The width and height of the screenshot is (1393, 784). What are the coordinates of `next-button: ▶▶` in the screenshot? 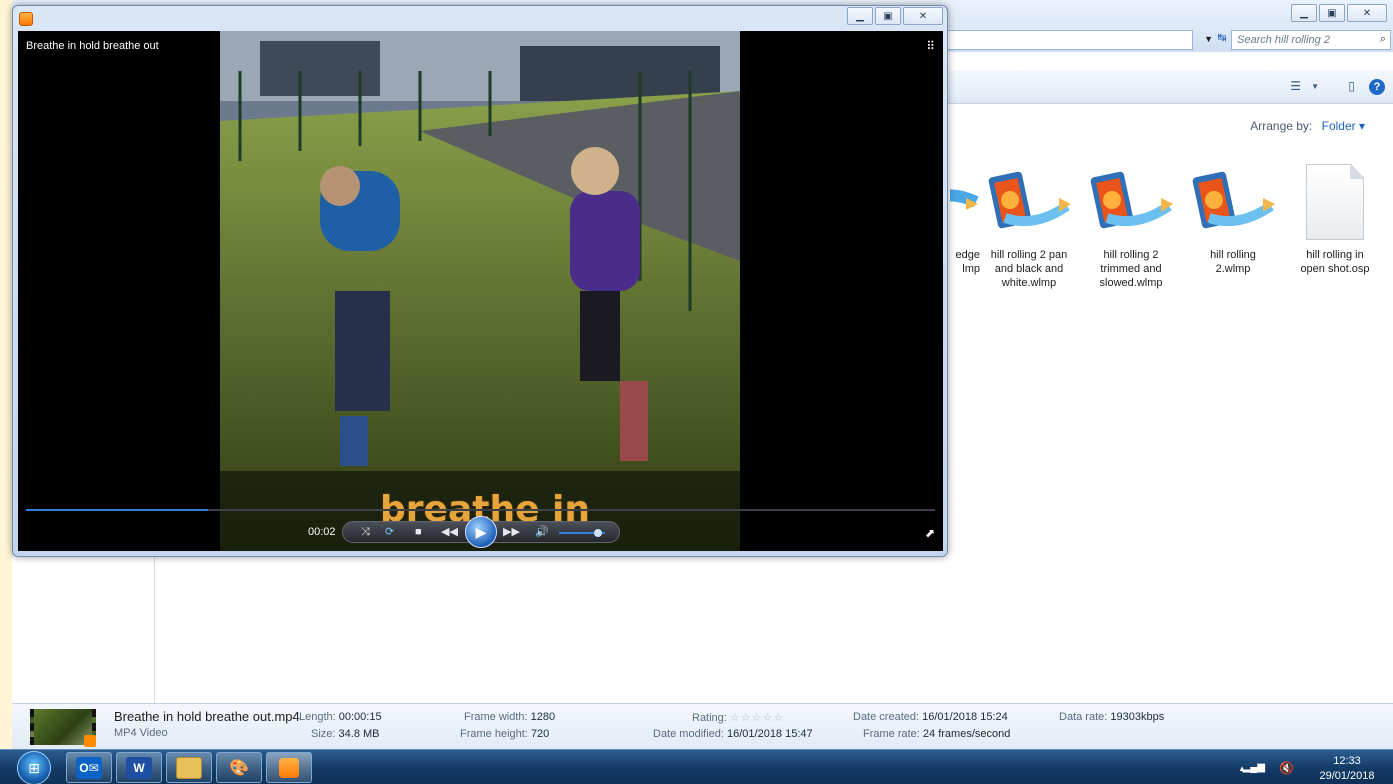 It's located at (511, 532).